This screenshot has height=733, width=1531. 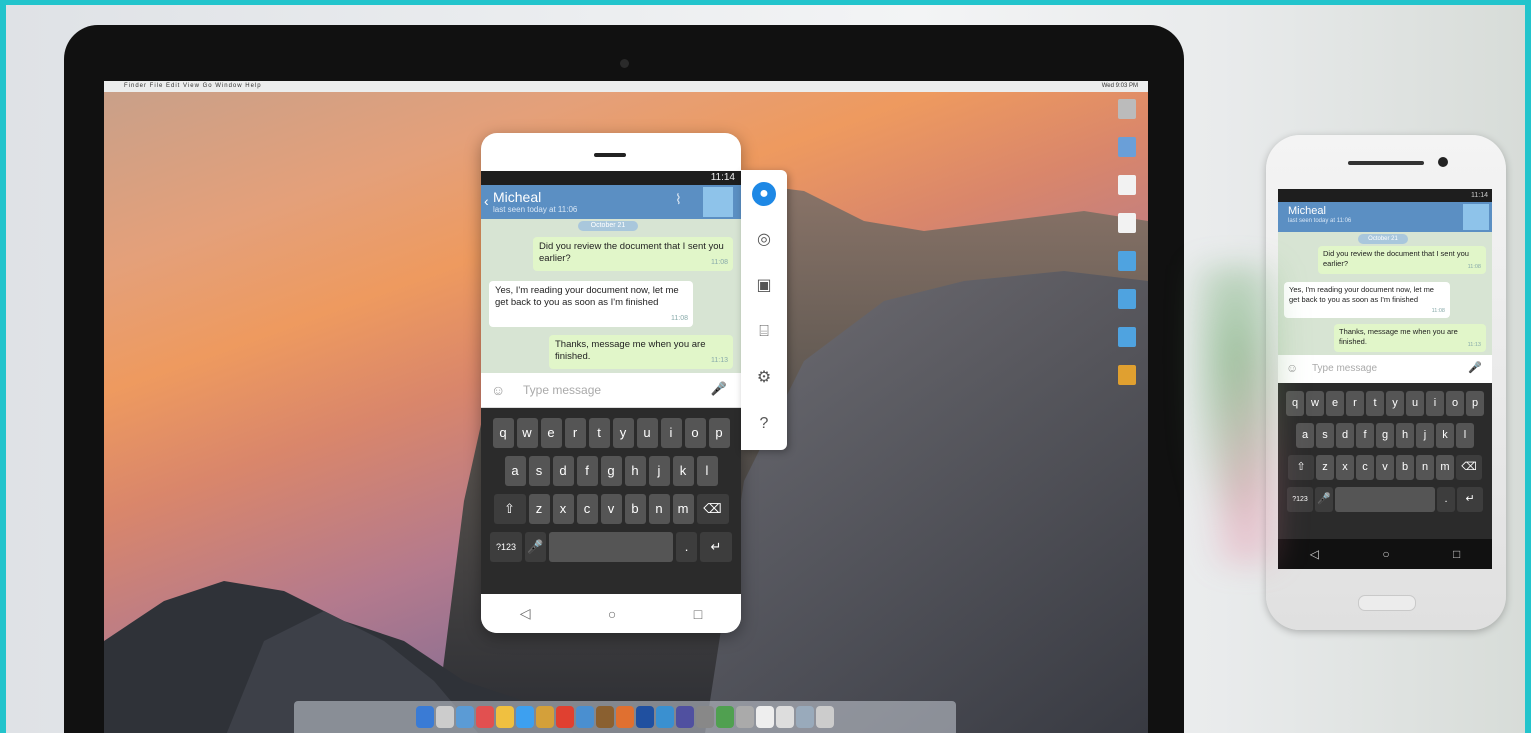 What do you see at coordinates (551, 433) in the screenshot?
I see `key-e: e` at bounding box center [551, 433].